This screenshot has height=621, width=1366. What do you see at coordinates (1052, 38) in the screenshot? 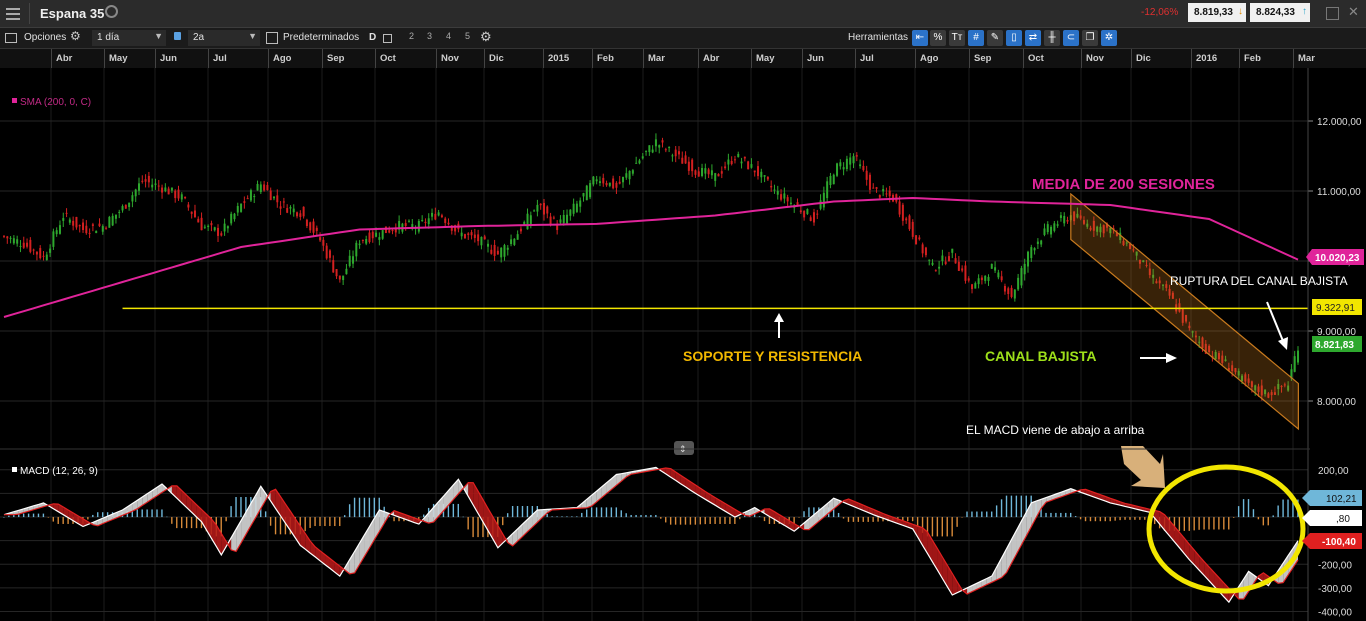
I see `bars-icon: ╫` at bounding box center [1052, 38].